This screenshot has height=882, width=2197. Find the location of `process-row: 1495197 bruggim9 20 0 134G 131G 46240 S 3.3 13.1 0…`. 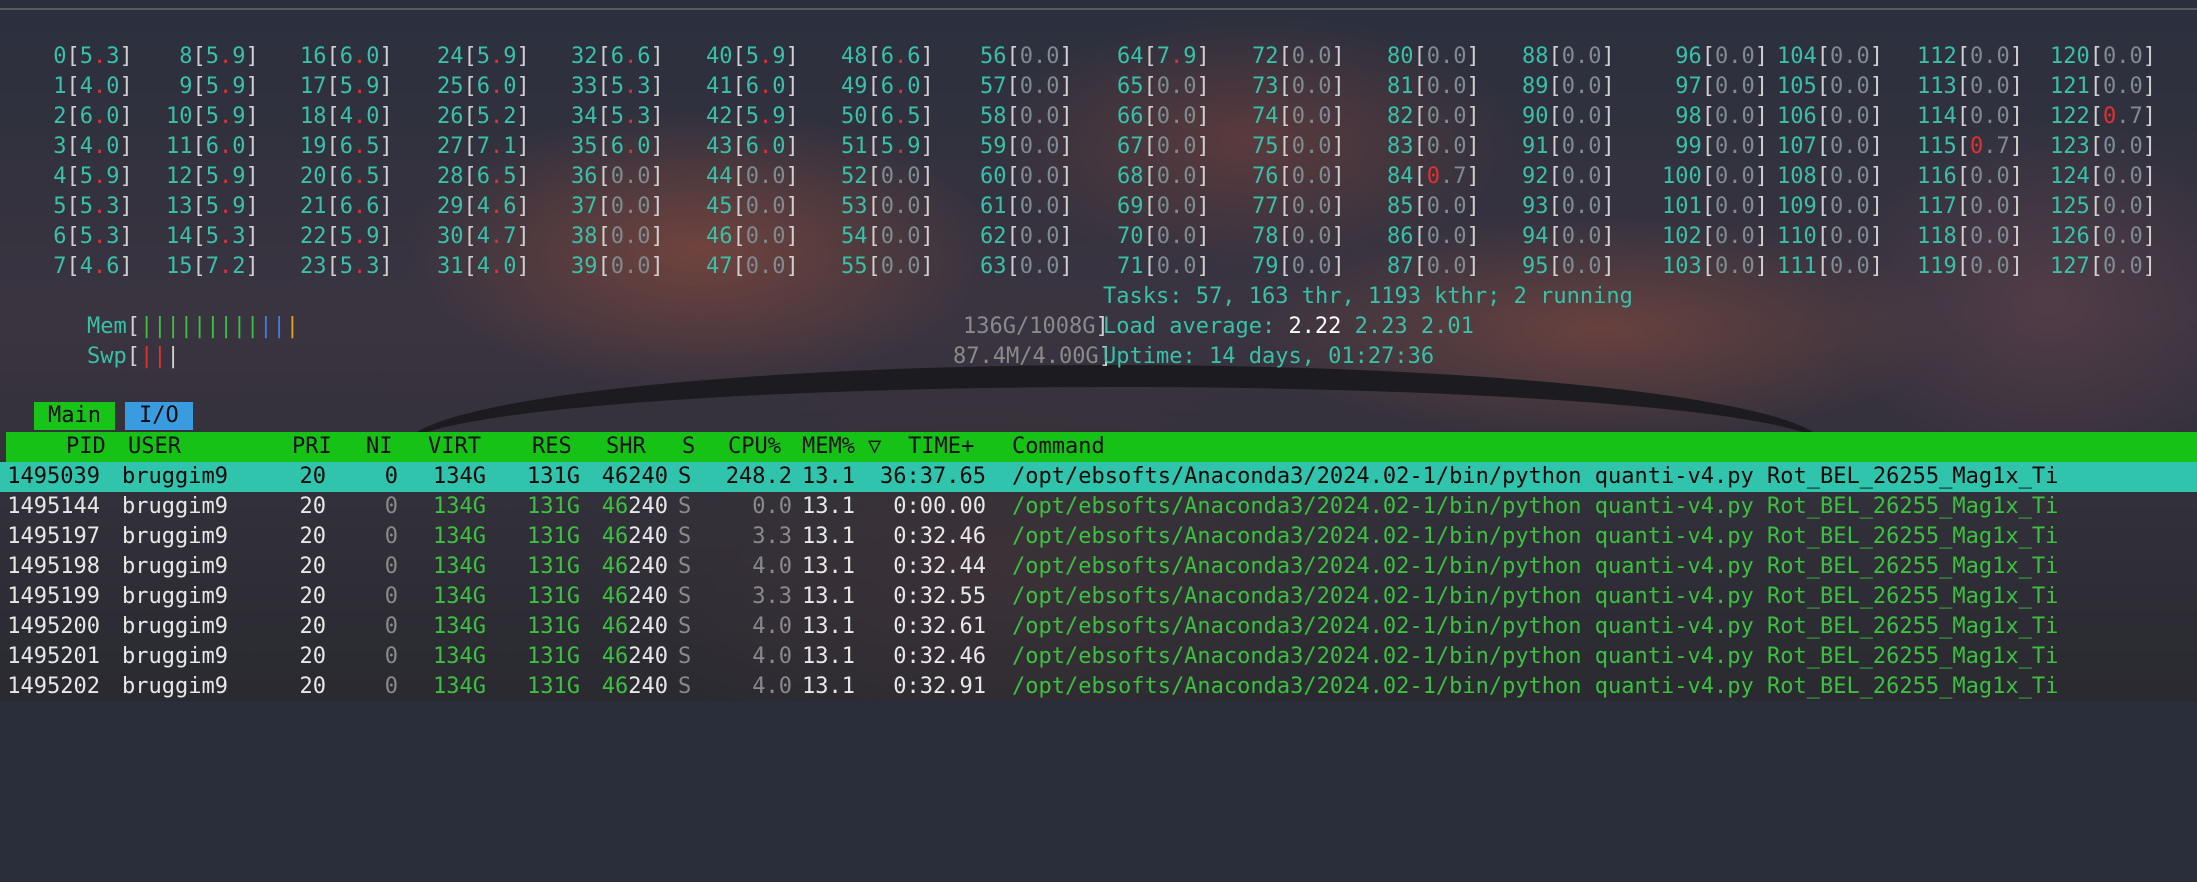

process-row: 1495197 bruggim9 20 0 134G 131G 46240 S 3.3 13.1 0… is located at coordinates (1098, 537).